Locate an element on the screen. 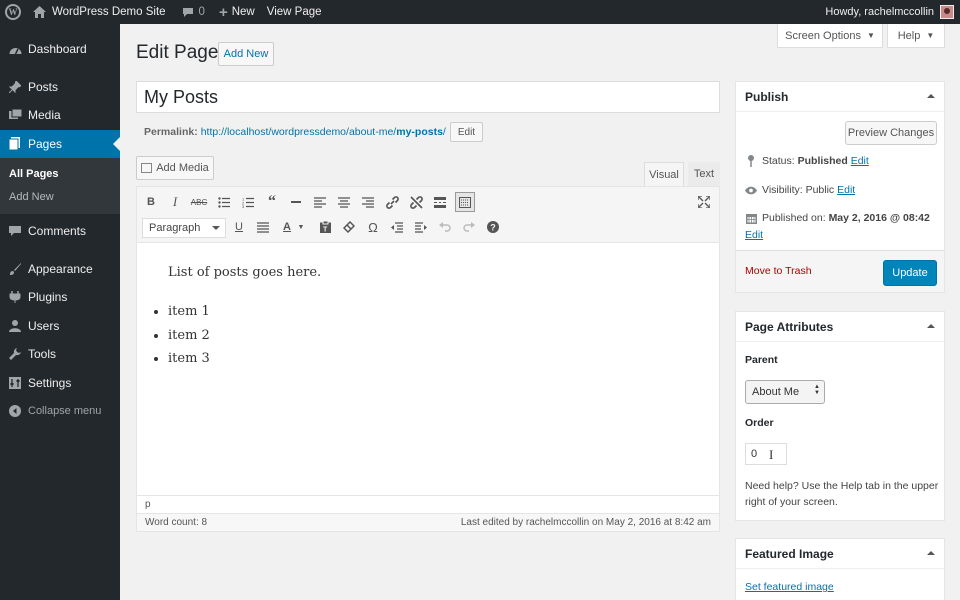 The image size is (960, 600). sidebar-item-users: Users is located at coordinates (60, 326).